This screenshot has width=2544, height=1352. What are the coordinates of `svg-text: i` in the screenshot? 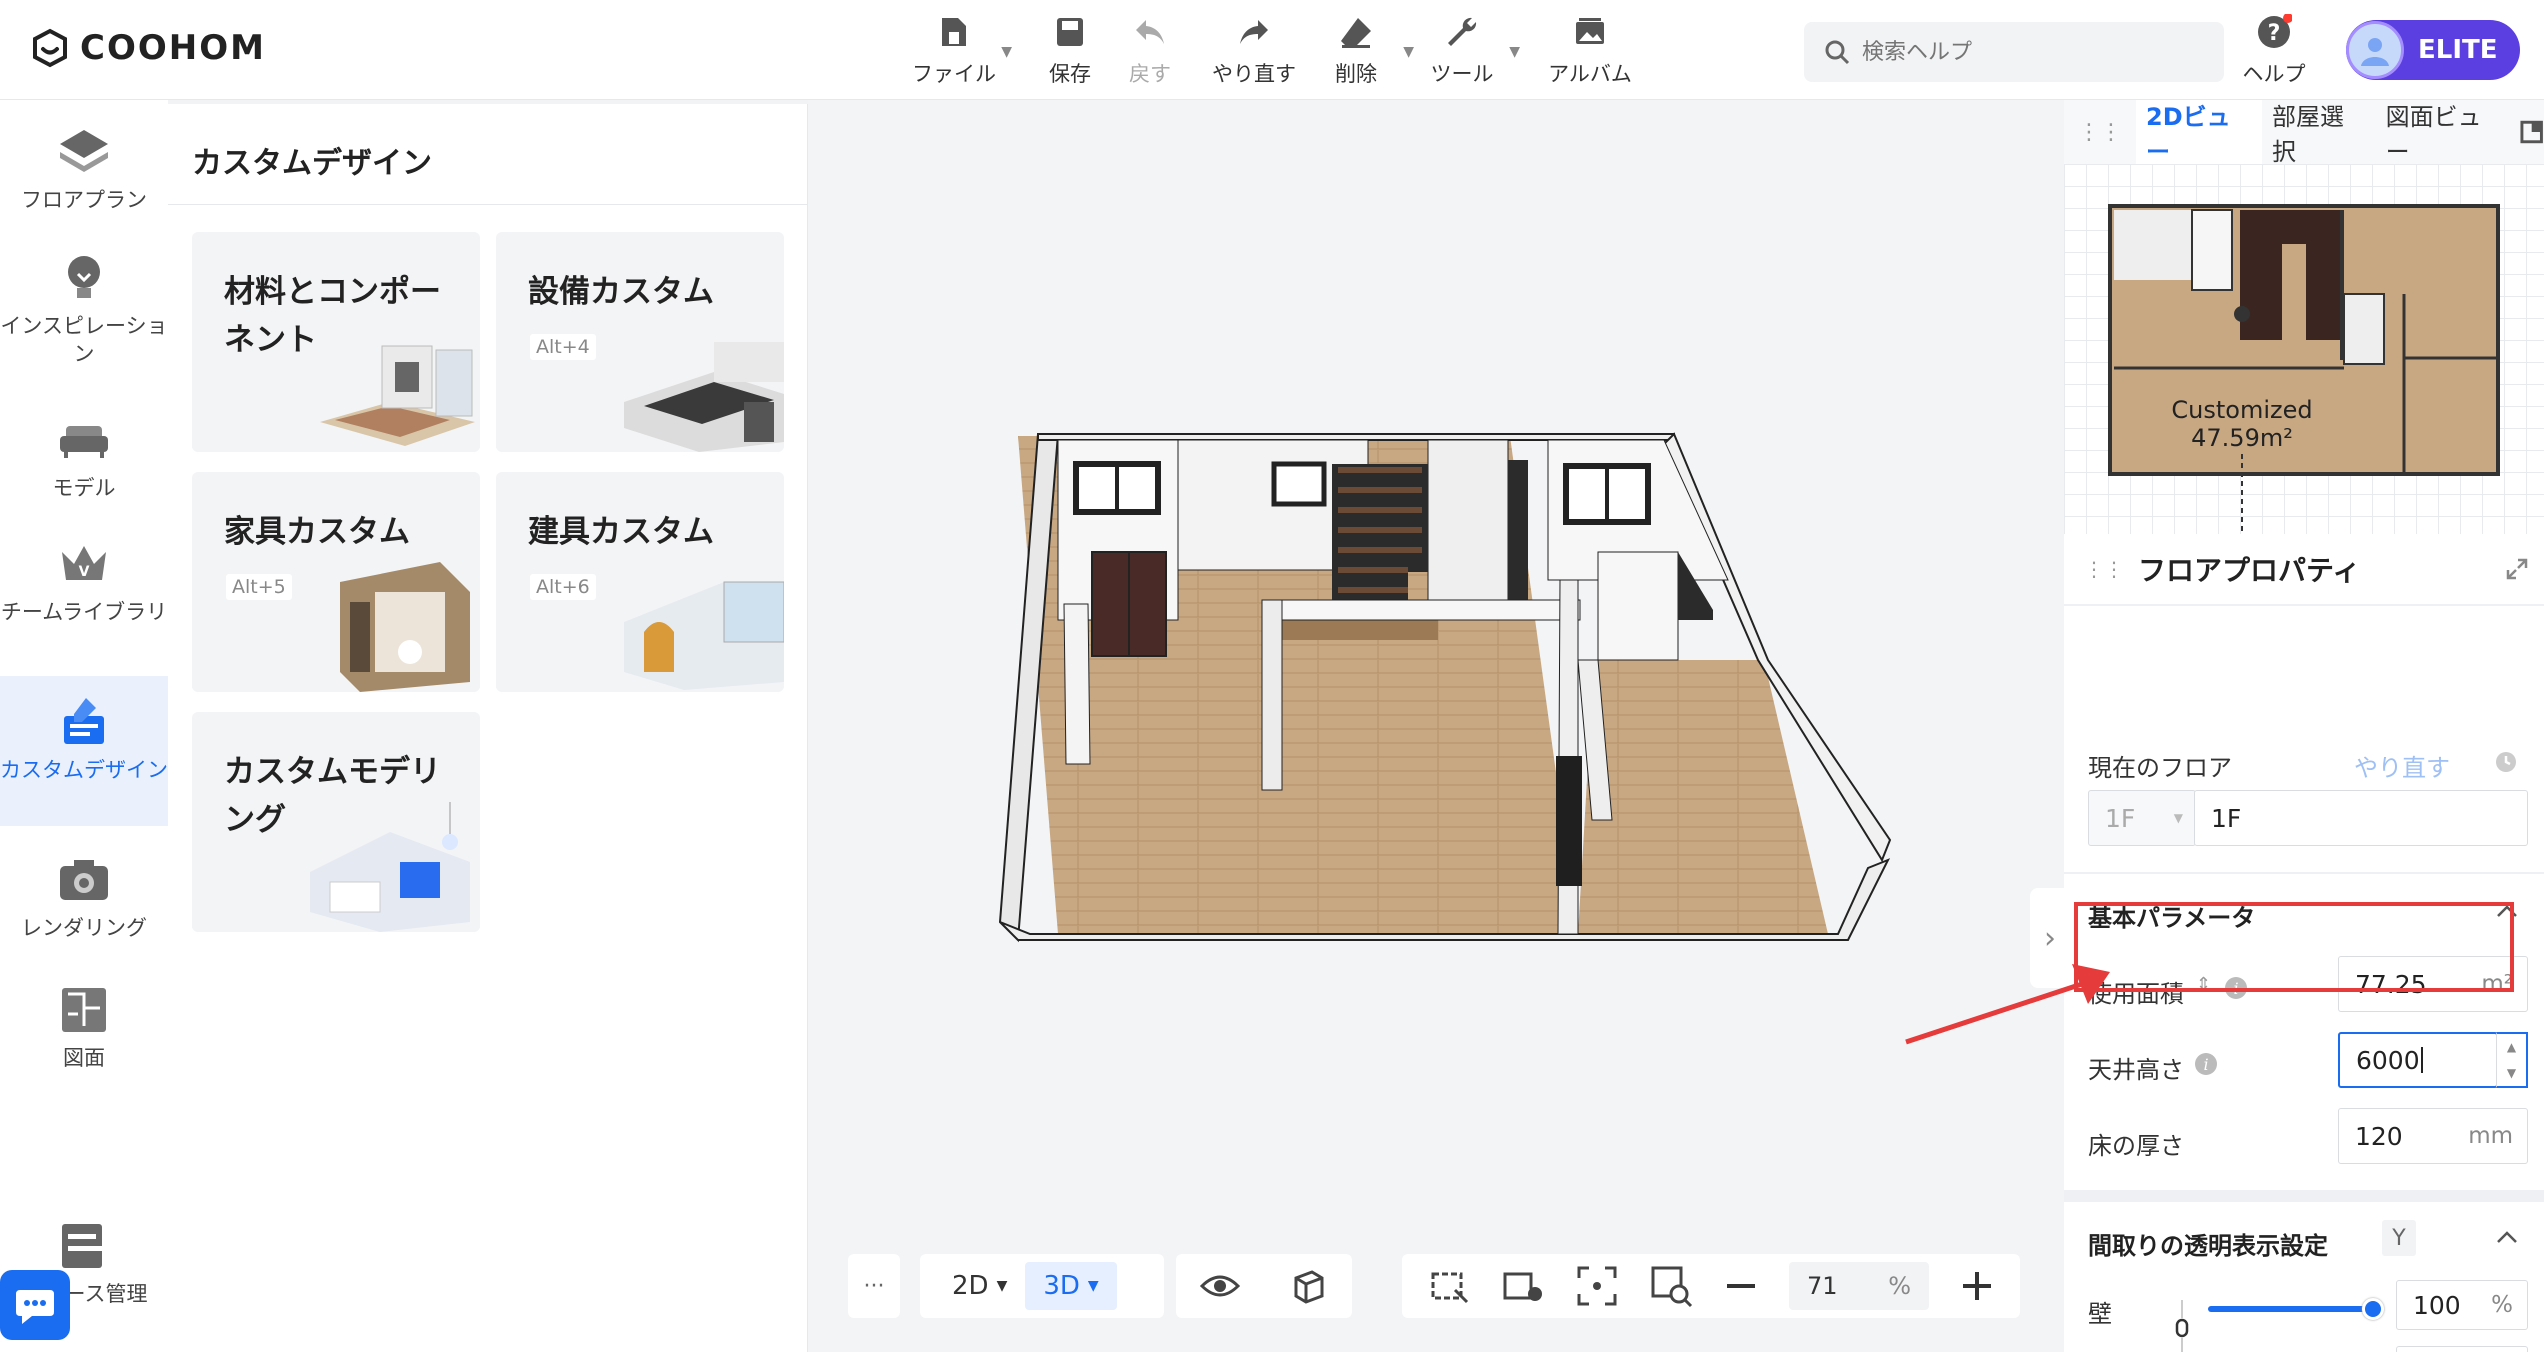 It's located at (2205, 1064).